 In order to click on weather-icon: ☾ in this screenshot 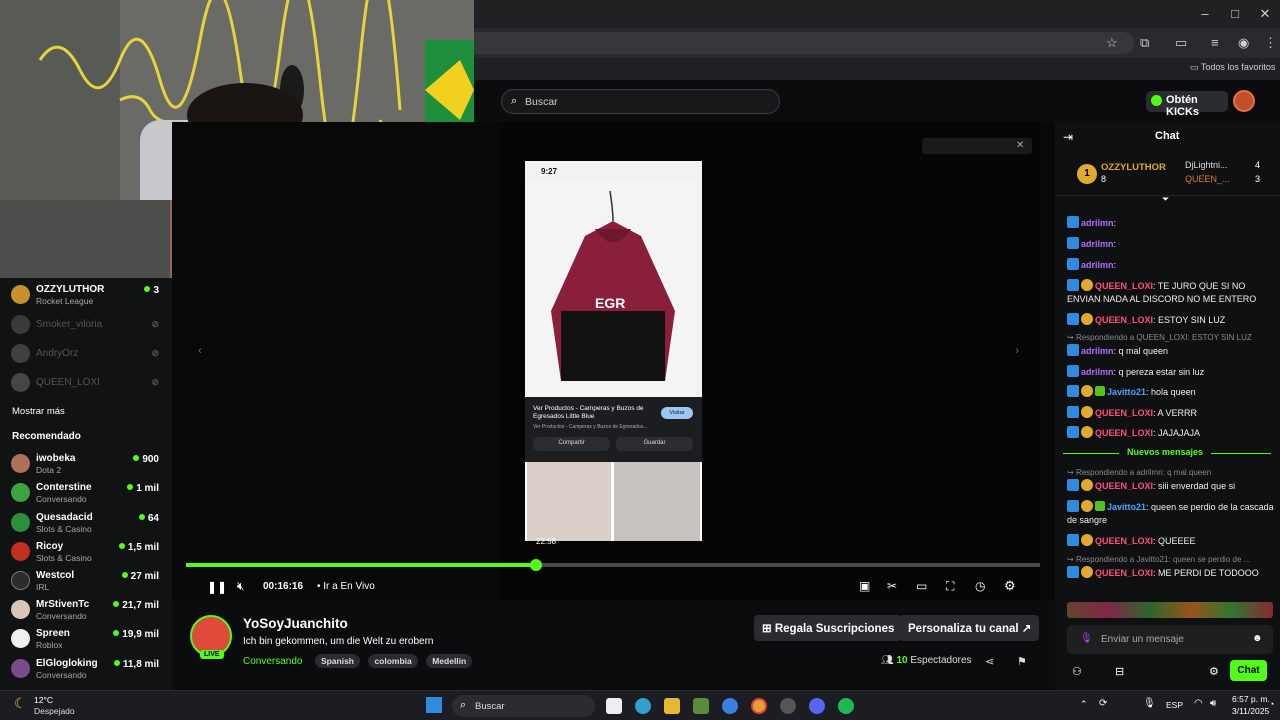, I will do `click(20, 703)`.